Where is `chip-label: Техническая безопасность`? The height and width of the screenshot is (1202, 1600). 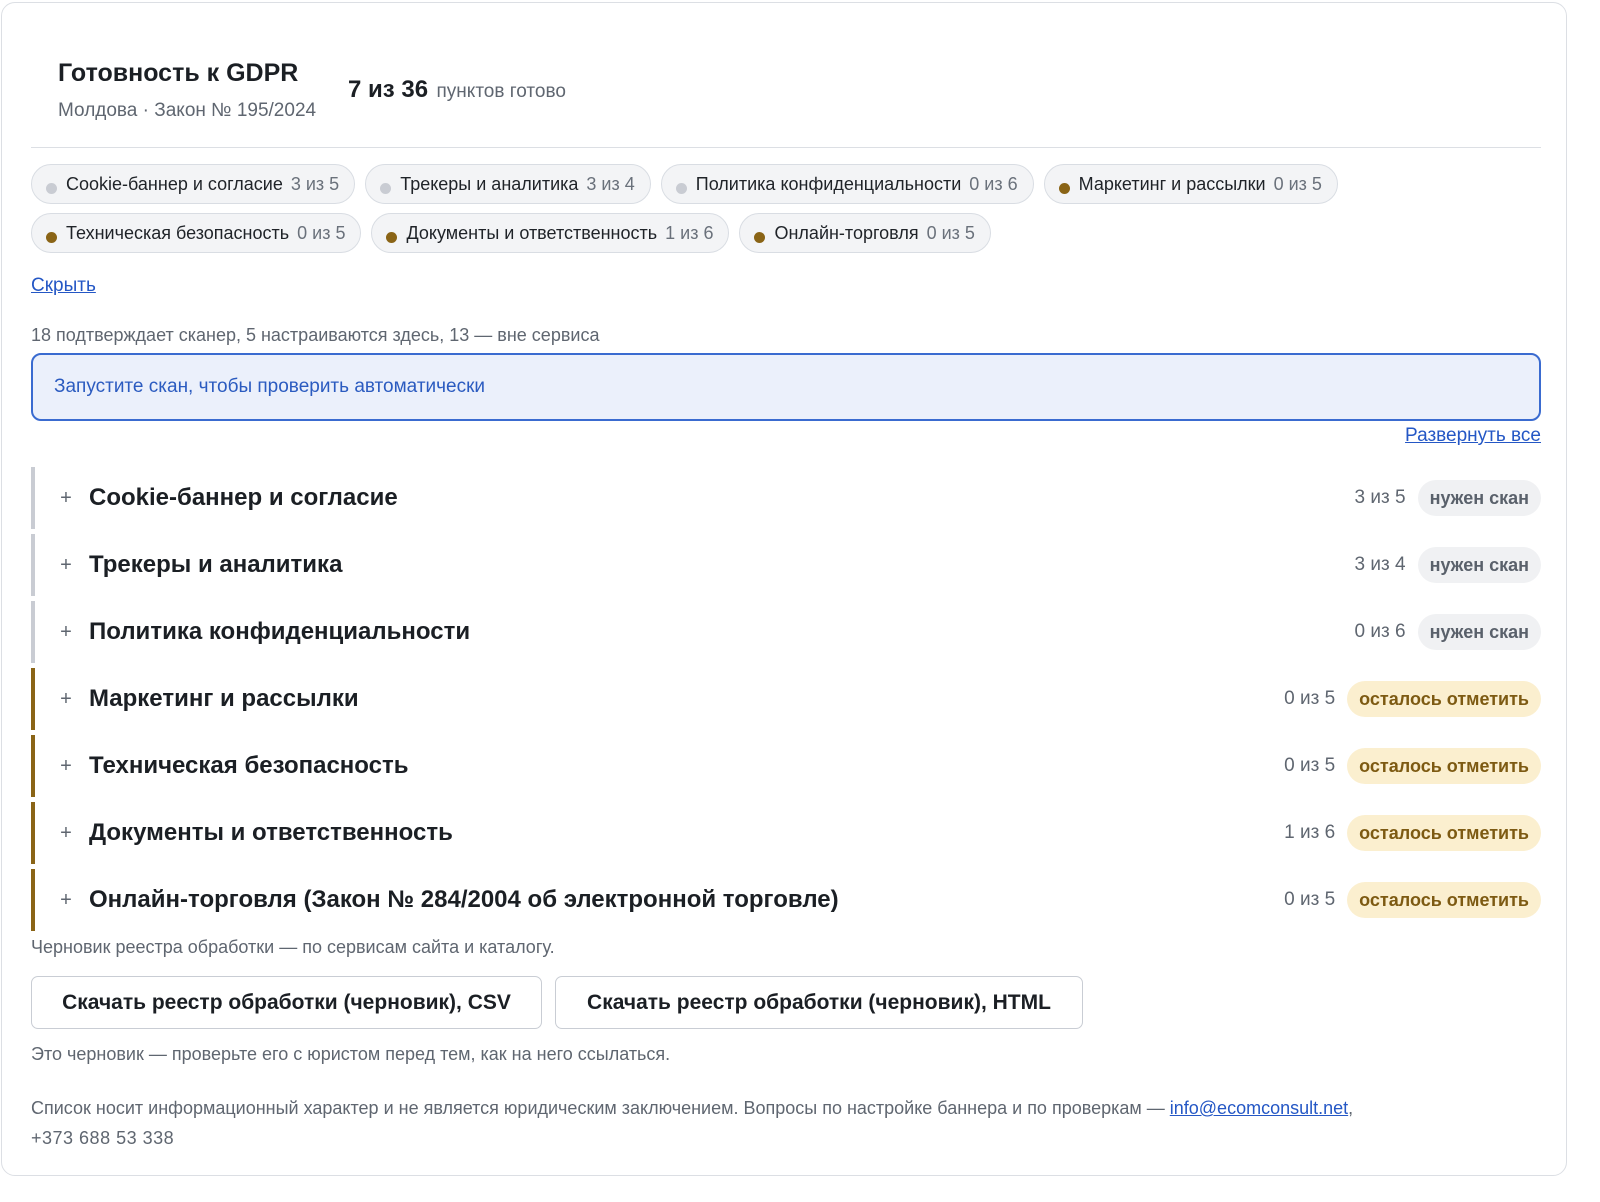
chip-label: Техническая безопасность is located at coordinates (178, 232).